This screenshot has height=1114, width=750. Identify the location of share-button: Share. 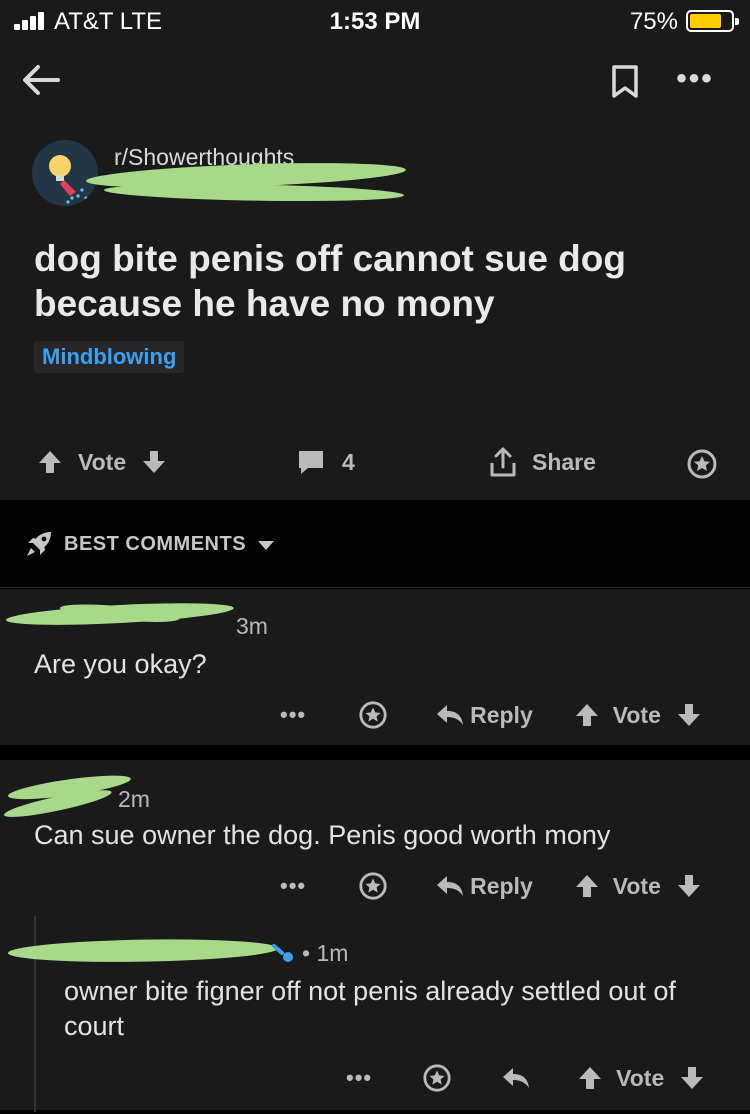
(541, 462).